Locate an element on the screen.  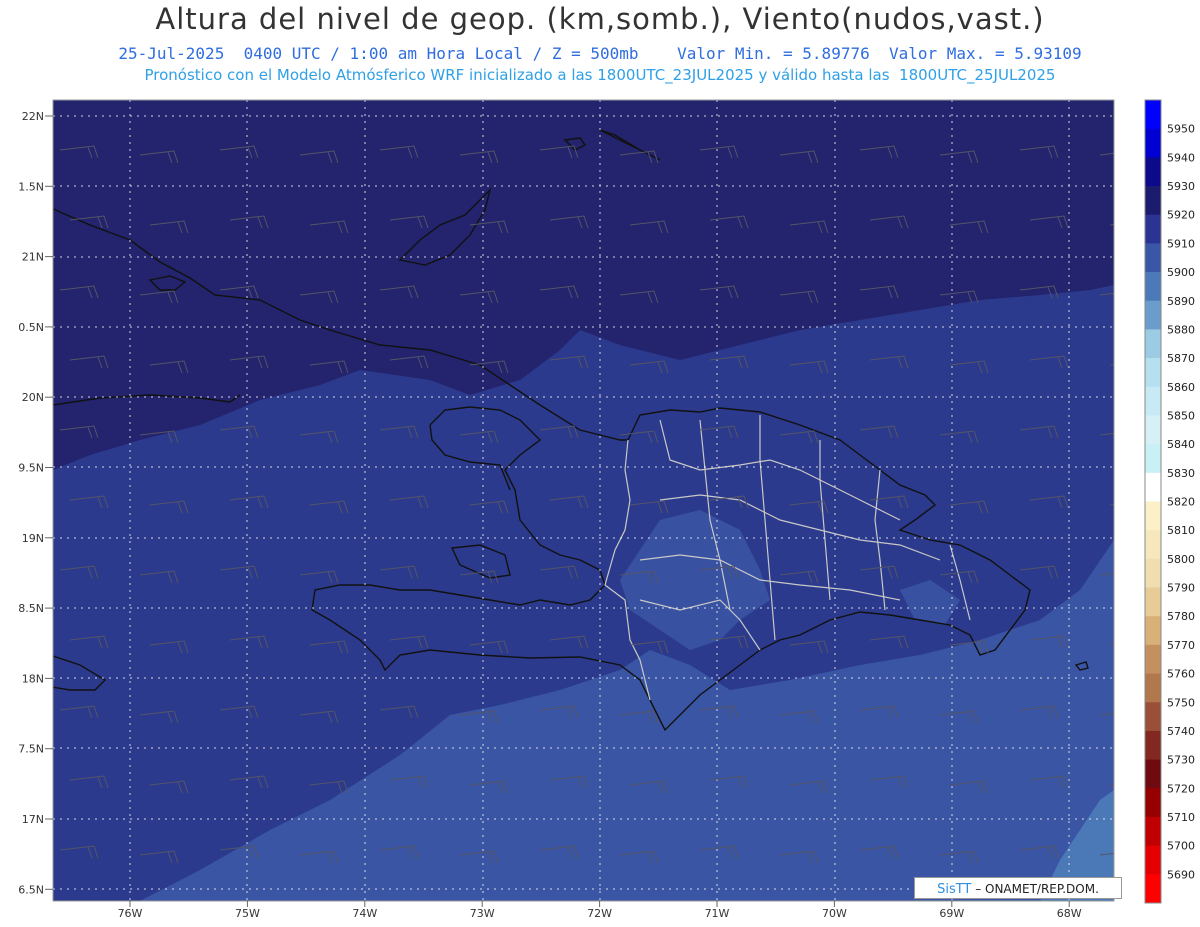
colorbar-label: 5710 is located at coordinates (1181, 817).